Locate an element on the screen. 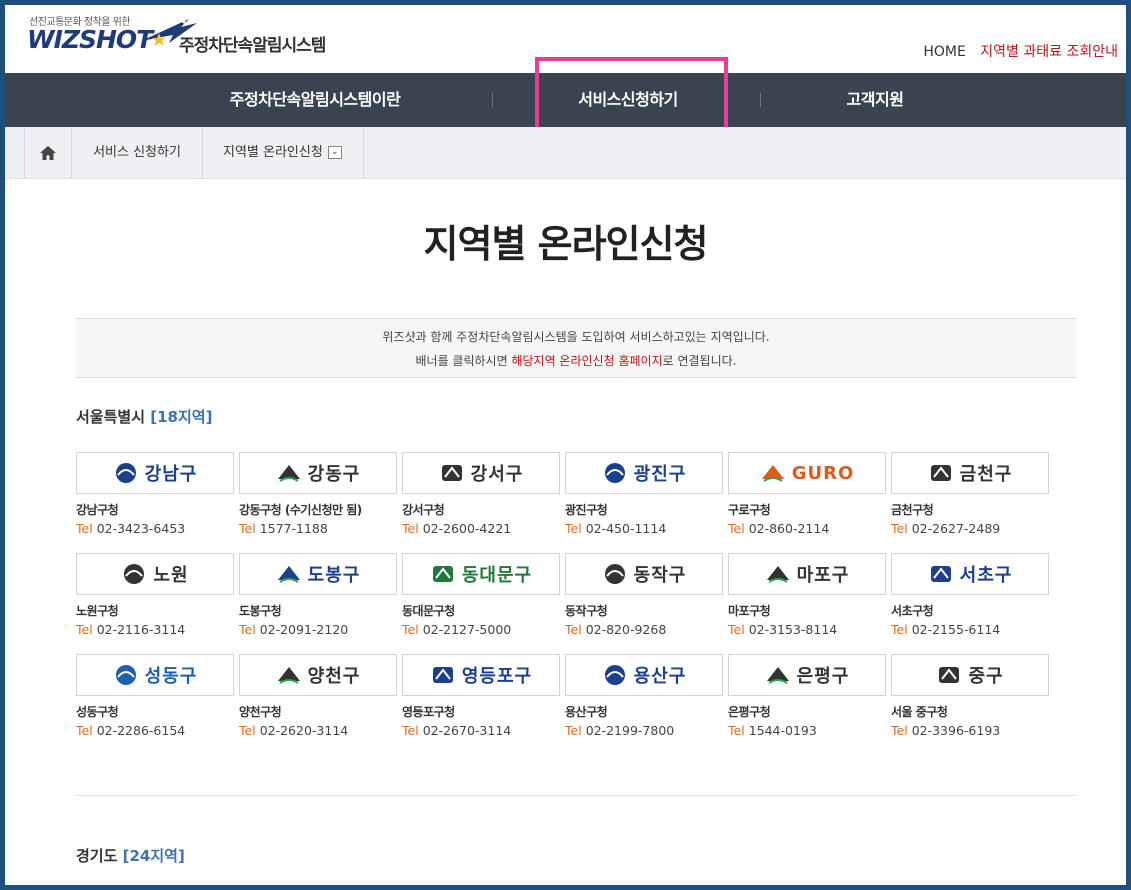  chevron-down-icon: ⌄ is located at coordinates (334, 152).